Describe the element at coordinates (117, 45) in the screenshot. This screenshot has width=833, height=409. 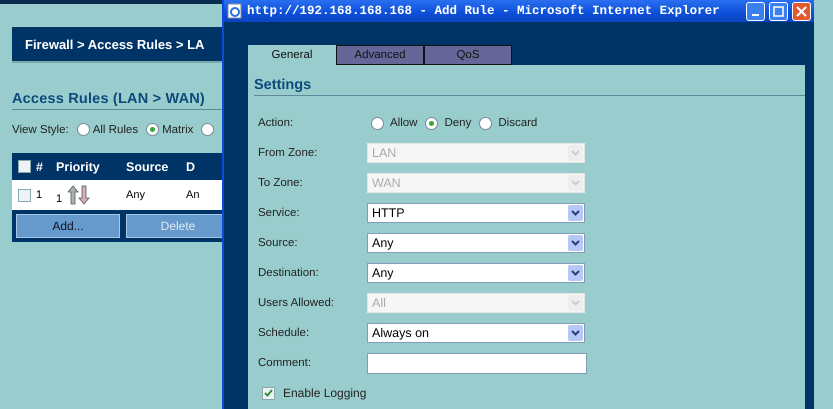
I see `breadcrumb-bar: Firewall > Access Rules > LA` at that location.